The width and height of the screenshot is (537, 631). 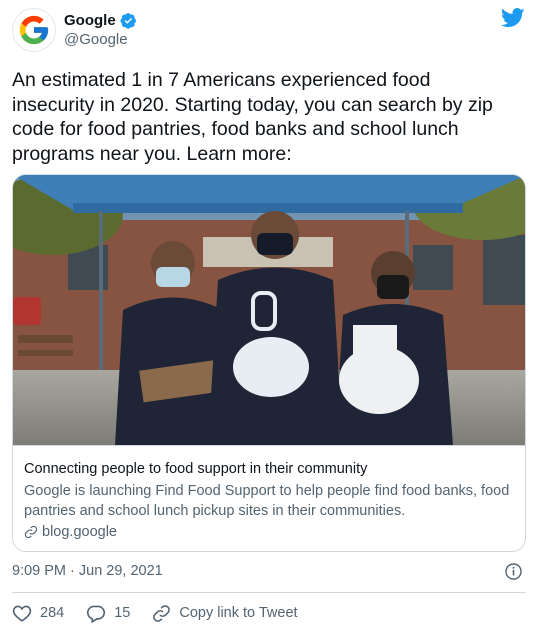 I want to click on like-button: 284, so click(x=38, y=613).